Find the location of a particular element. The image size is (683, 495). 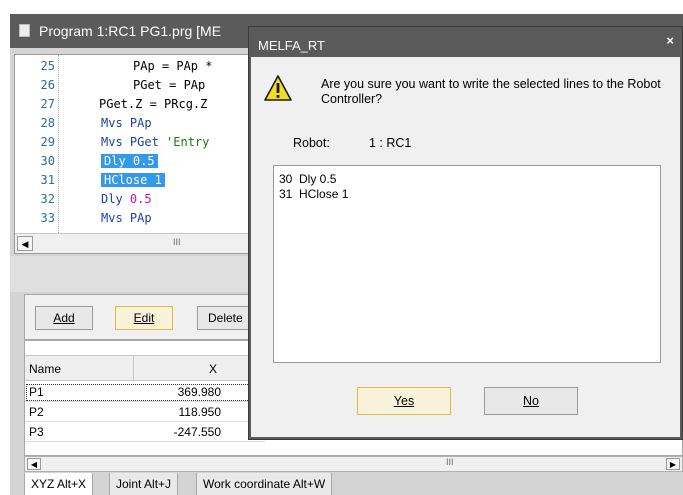

list-item: 30 Dly 0.5 is located at coordinates (308, 179).